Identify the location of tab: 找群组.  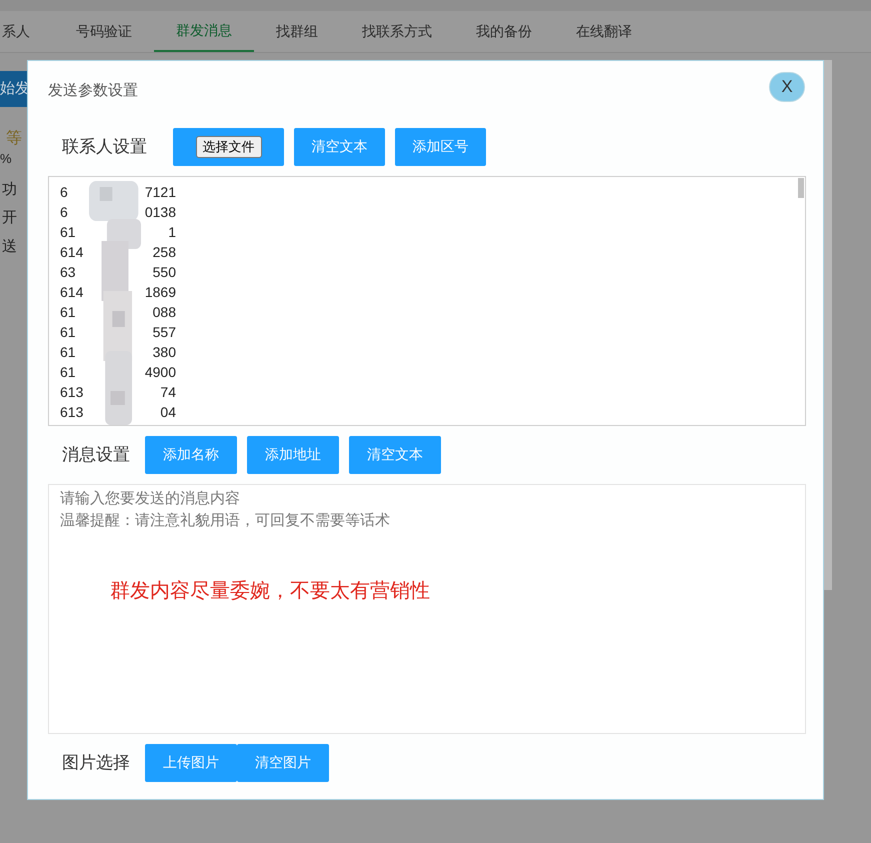
(297, 31).